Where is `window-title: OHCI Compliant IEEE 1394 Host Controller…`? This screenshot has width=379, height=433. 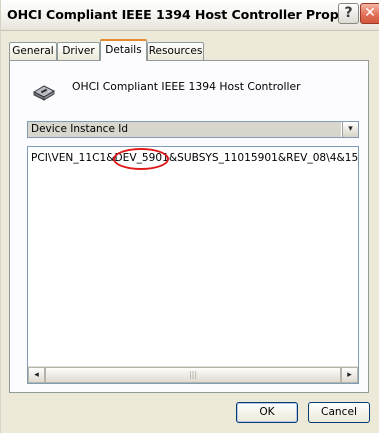
window-title: OHCI Compliant IEEE 1394 Host Controller… is located at coordinates (193, 14).